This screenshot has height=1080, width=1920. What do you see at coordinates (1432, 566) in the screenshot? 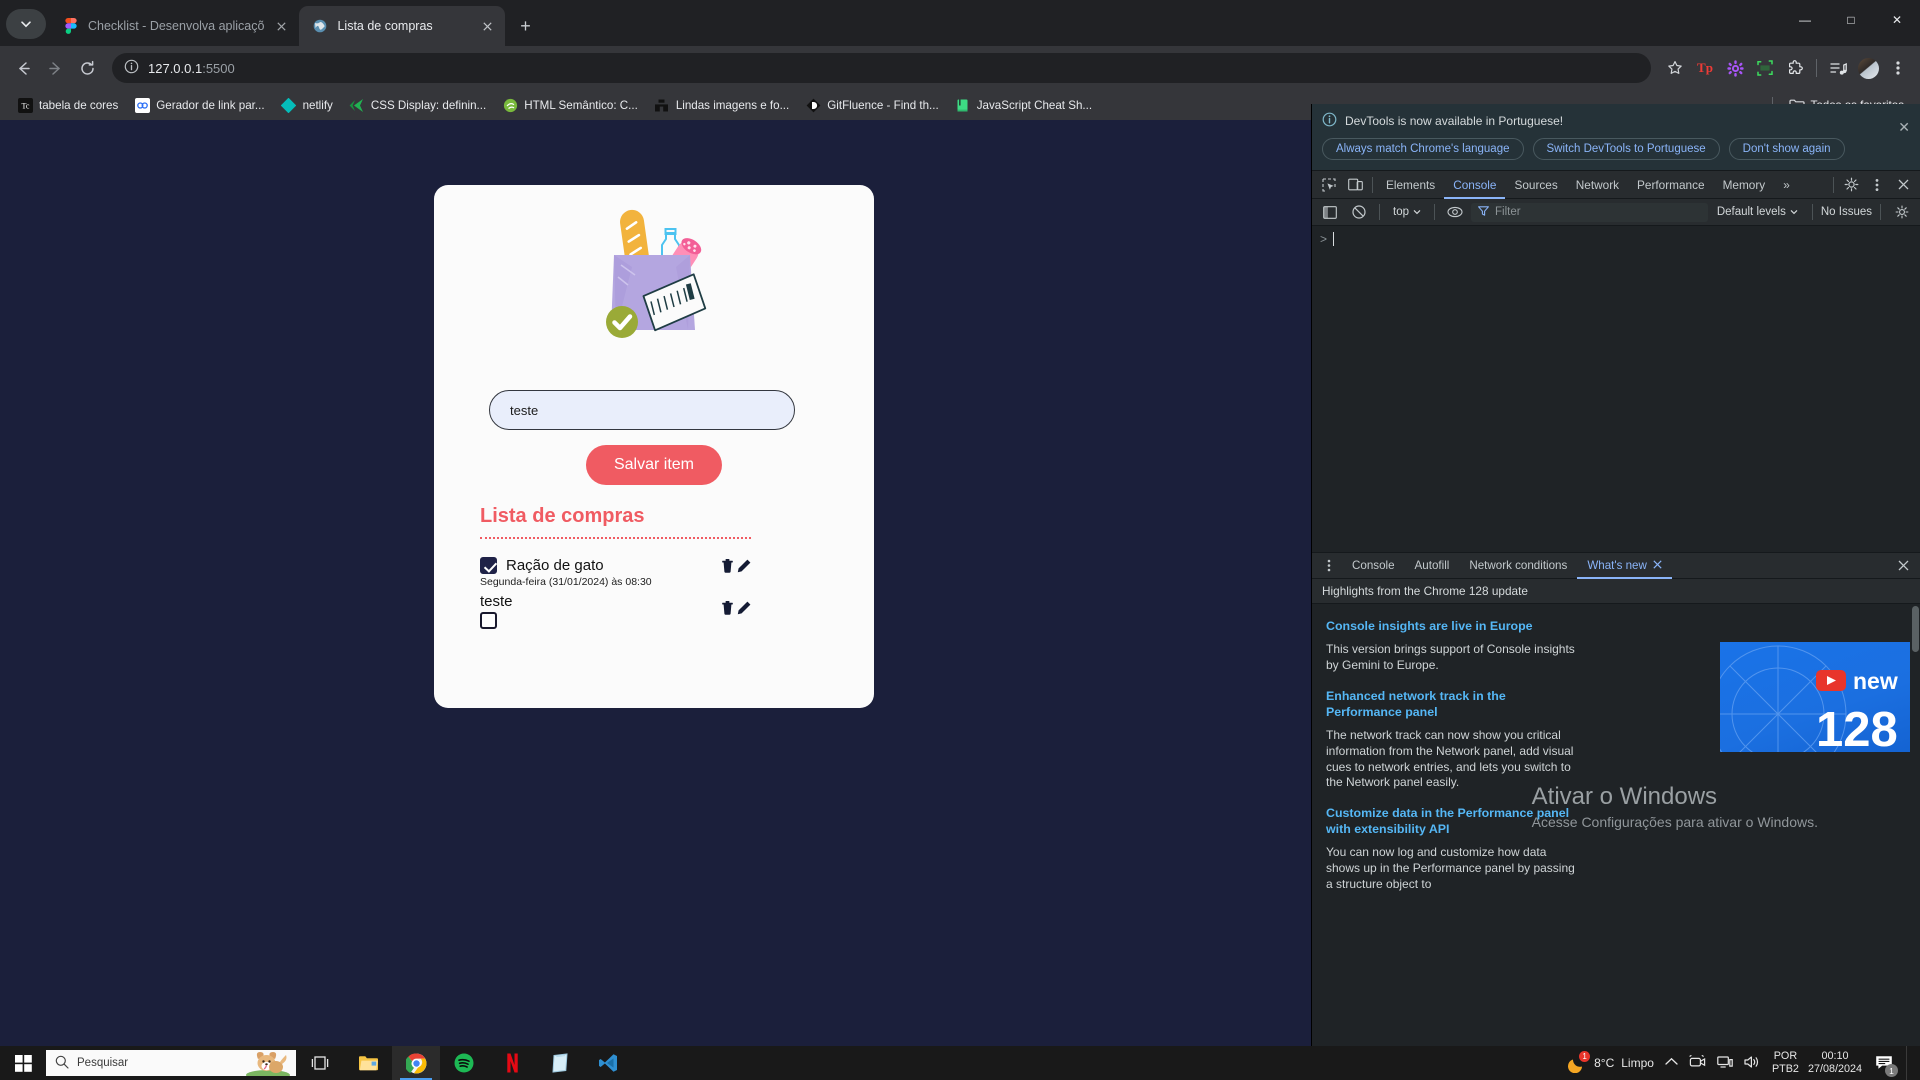
I see `drawer-tab-autofill: Autofill` at bounding box center [1432, 566].